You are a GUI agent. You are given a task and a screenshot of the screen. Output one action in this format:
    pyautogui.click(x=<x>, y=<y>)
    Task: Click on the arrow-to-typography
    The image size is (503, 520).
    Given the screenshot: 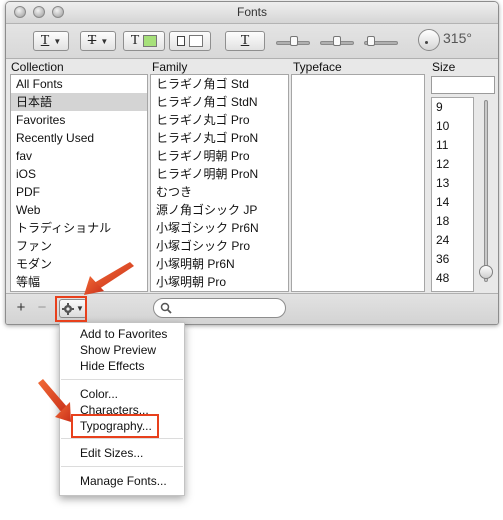 What is the action you would take?
    pyautogui.click(x=54, y=400)
    